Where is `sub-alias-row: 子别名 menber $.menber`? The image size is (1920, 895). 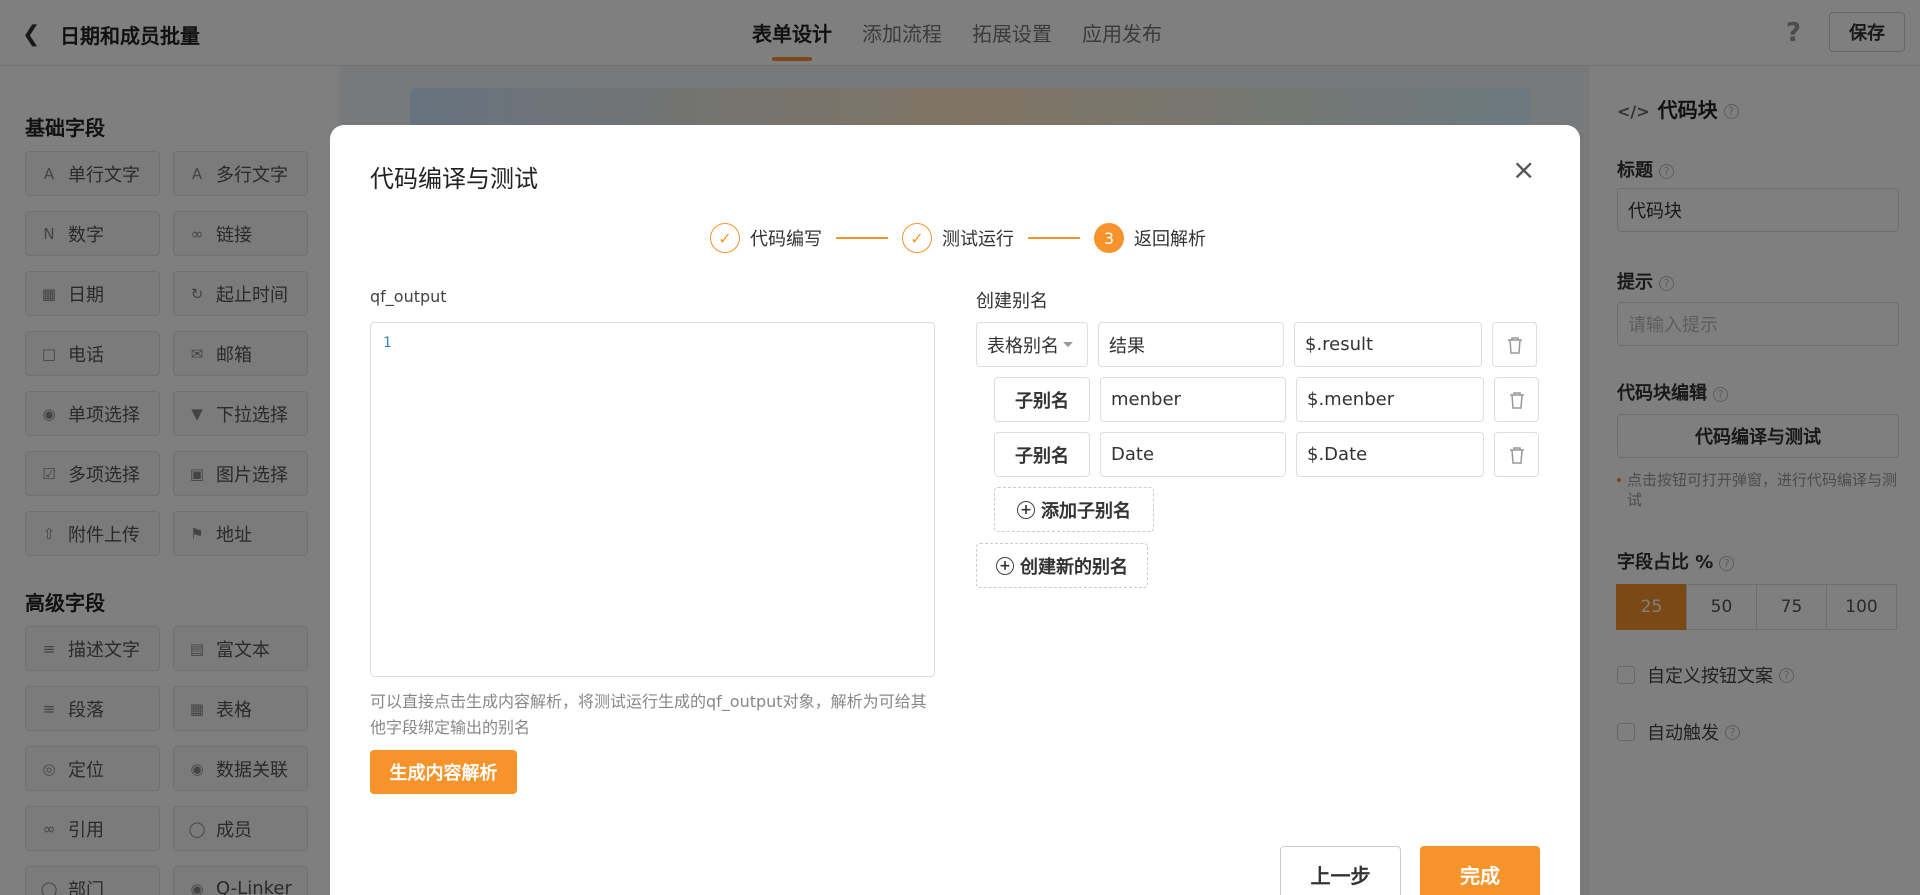
sub-alias-row: 子别名 menber $.menber is located at coordinates (1266, 399).